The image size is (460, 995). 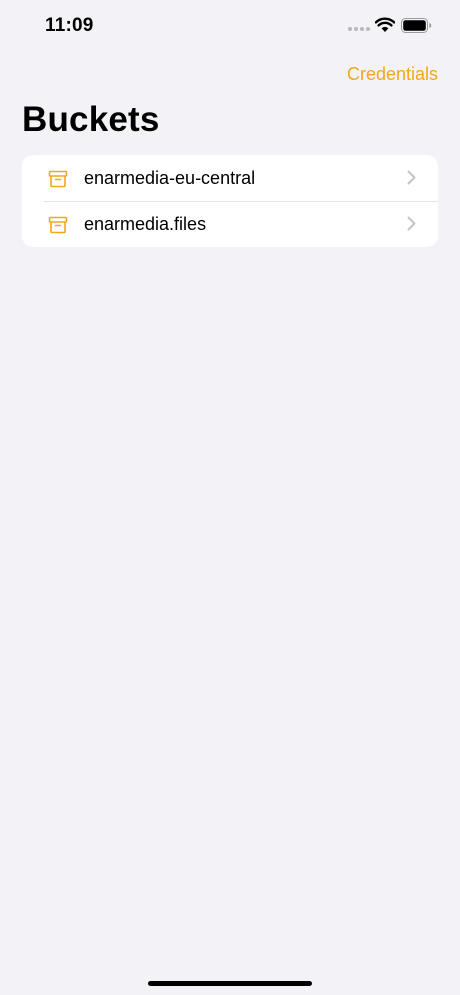 What do you see at coordinates (170, 178) in the screenshot?
I see `bucket-name: enarmedia-eu-central` at bounding box center [170, 178].